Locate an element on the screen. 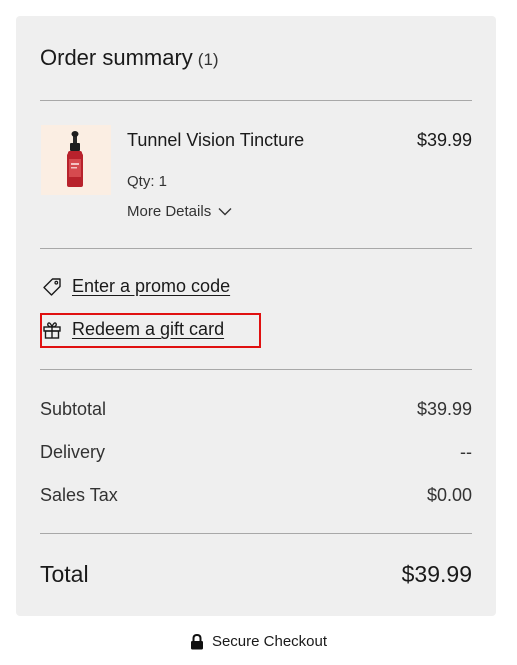  order-summary-title: Order summary is located at coordinates (116, 57).